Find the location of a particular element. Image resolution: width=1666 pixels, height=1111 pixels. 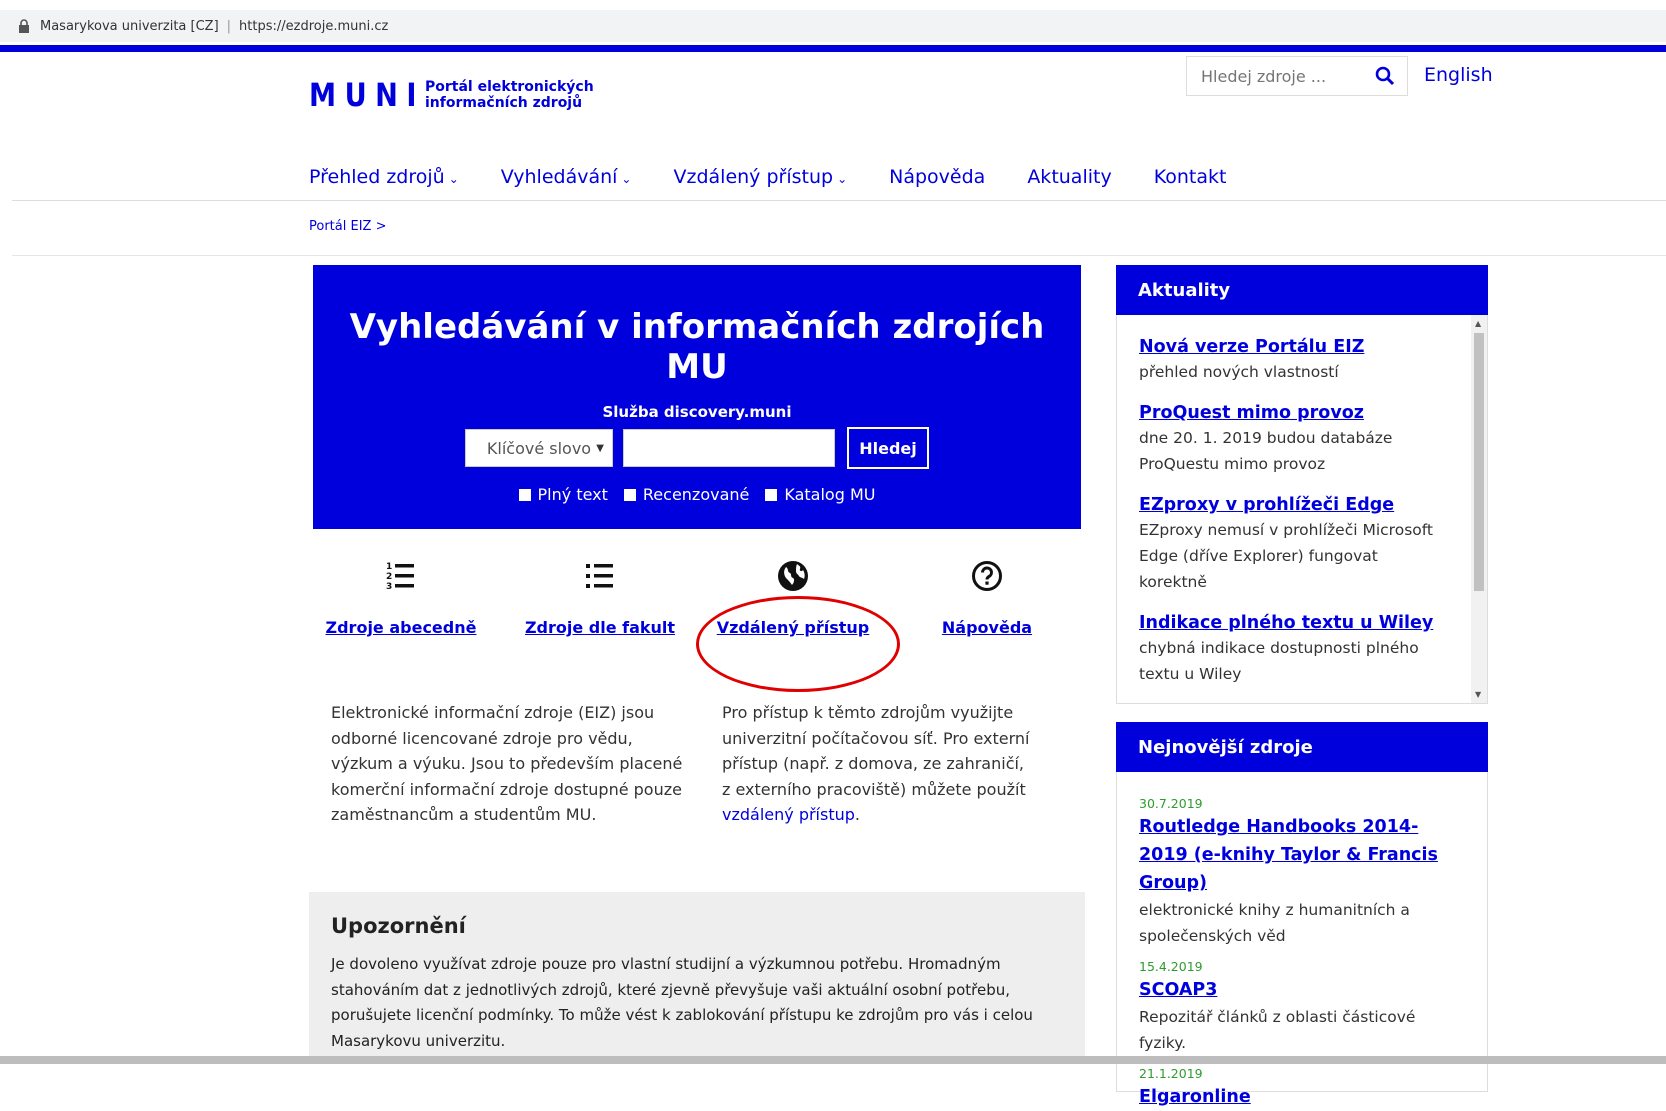

logo-mark: MUNI is located at coordinates (367, 95).